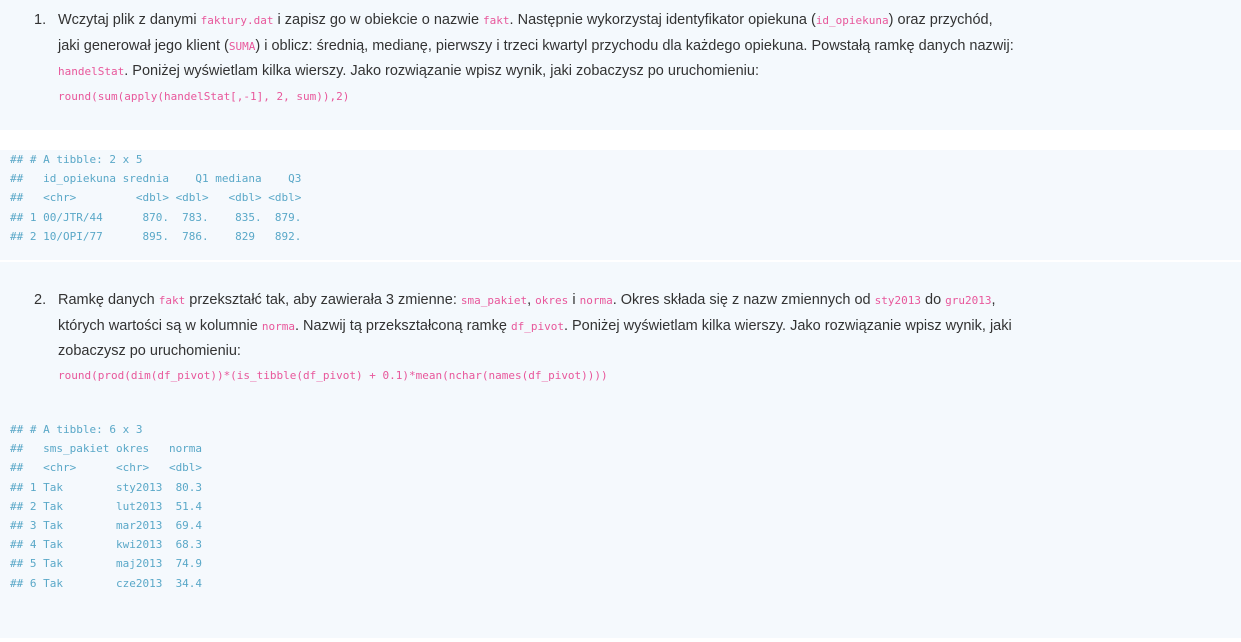  I want to click on inline-code: df_pivot, so click(537, 326).